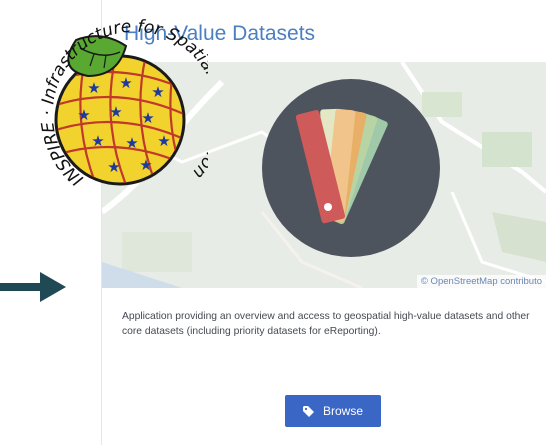  What do you see at coordinates (309, 411) in the screenshot?
I see `tag-icon` at bounding box center [309, 411].